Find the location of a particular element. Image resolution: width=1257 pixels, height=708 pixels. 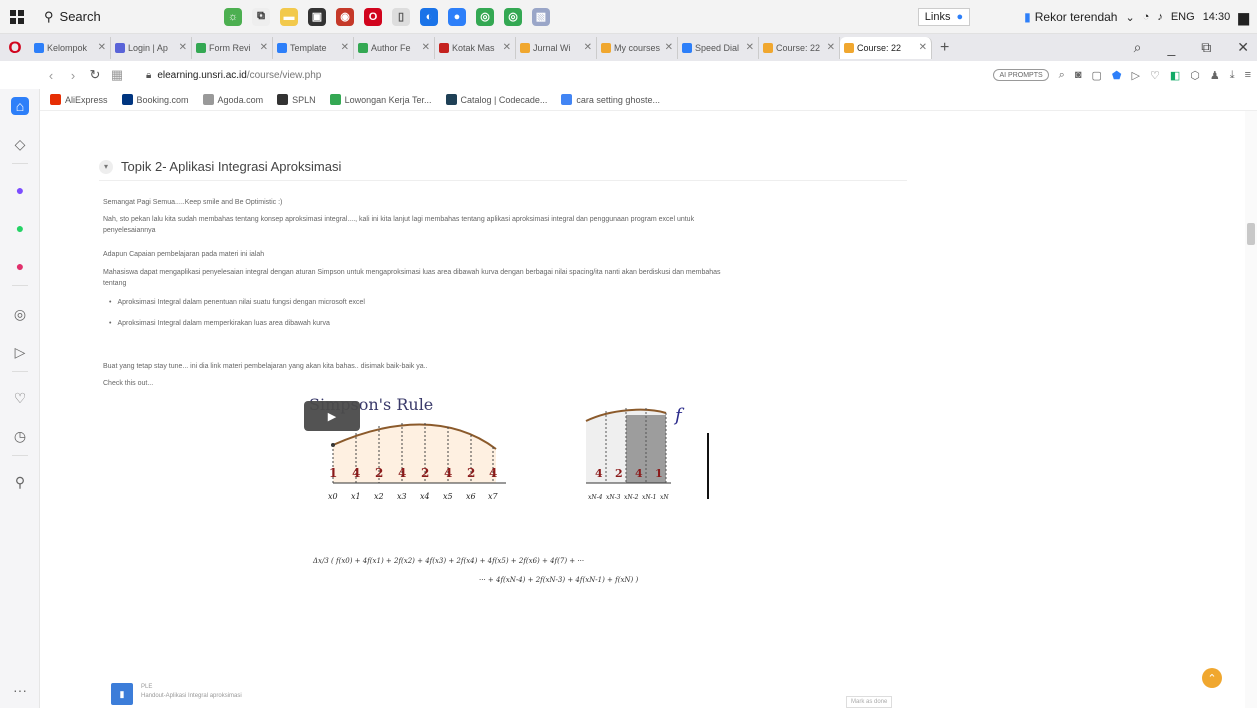

section-title: Topik 2- Aplikasi Integrasi Aproksimasi is located at coordinates (231, 166).